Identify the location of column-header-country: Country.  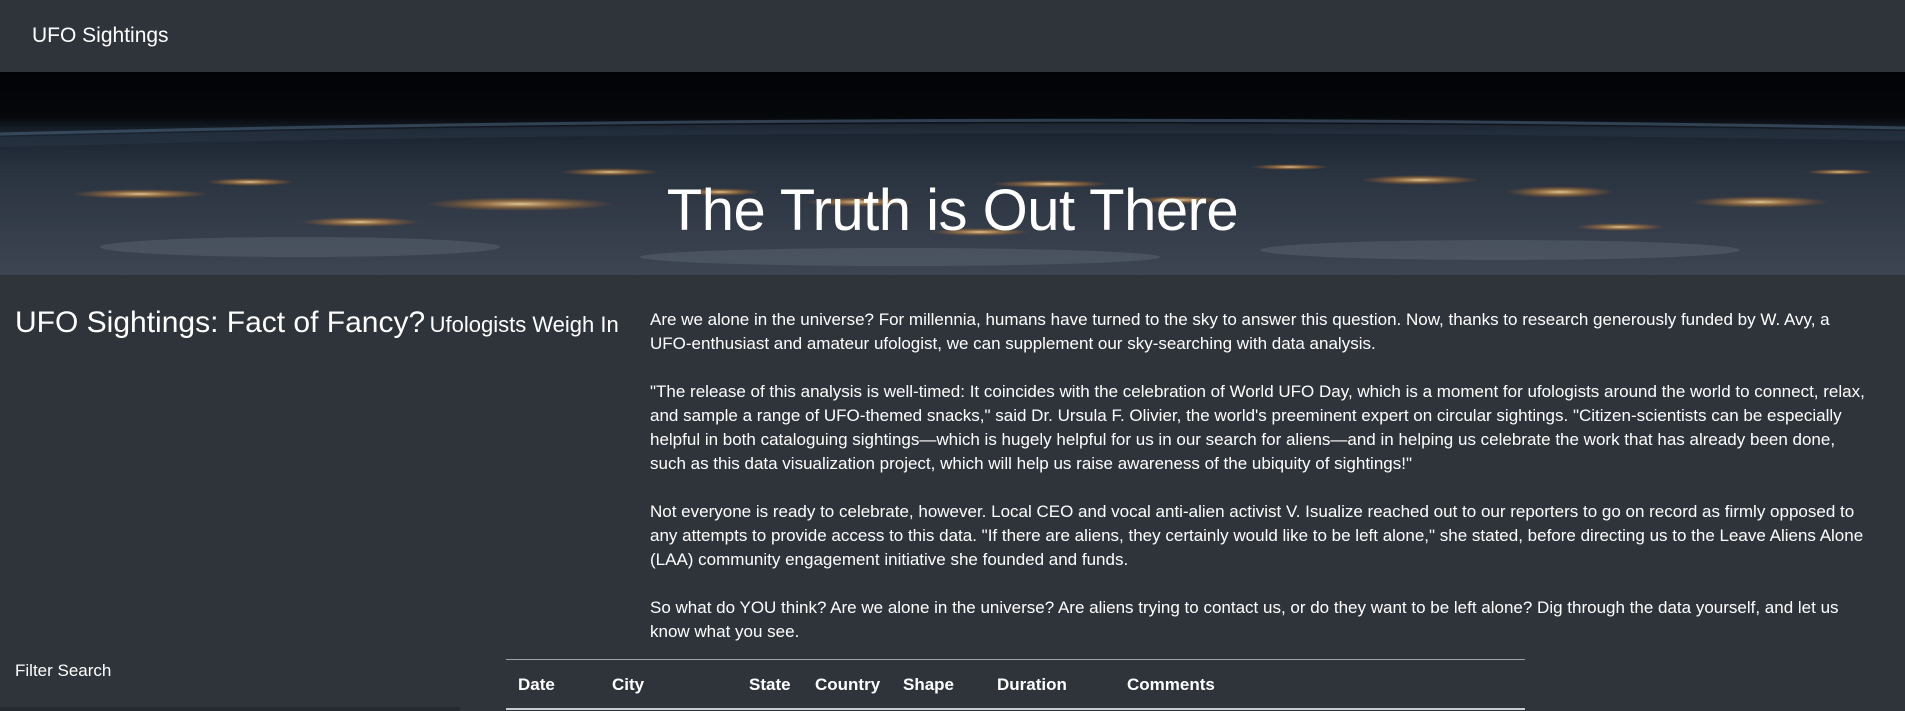
(848, 684).